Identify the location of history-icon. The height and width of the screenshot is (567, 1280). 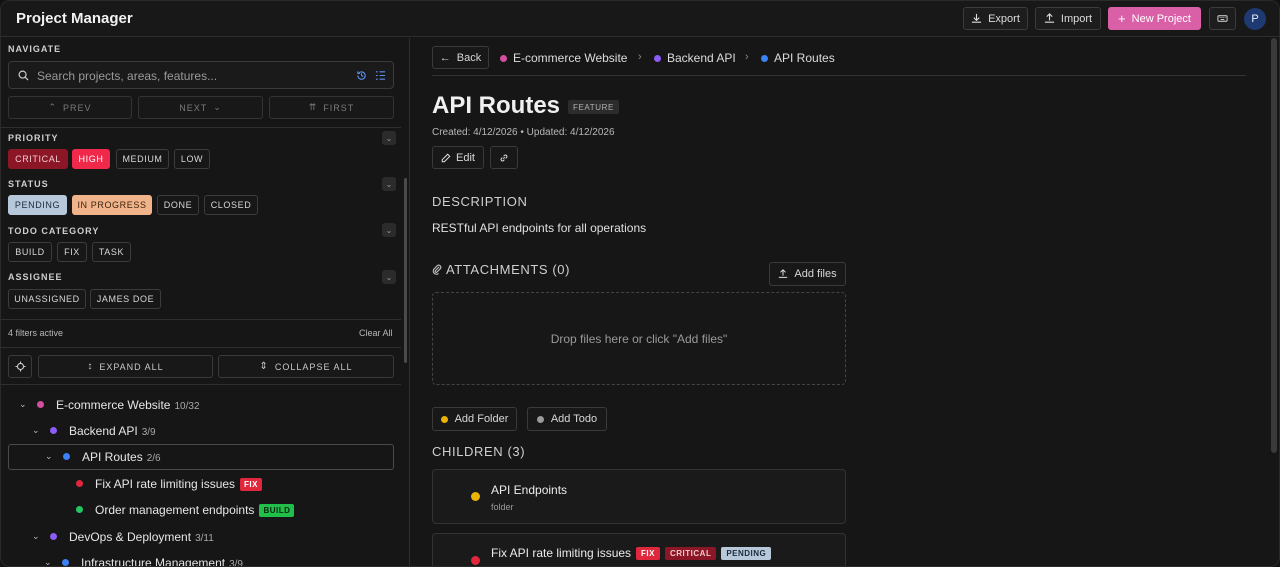
(361, 75).